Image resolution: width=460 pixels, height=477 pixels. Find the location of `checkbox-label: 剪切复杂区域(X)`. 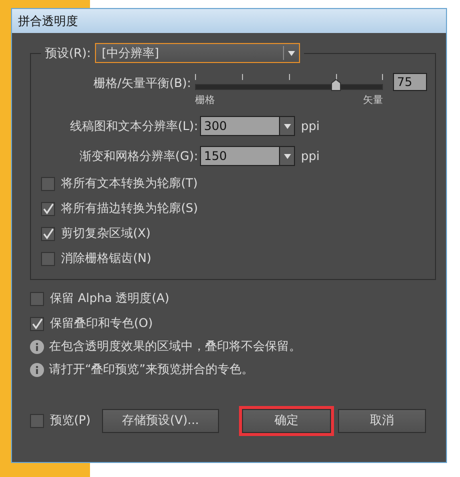

checkbox-label: 剪切复杂区域(X) is located at coordinates (106, 233).